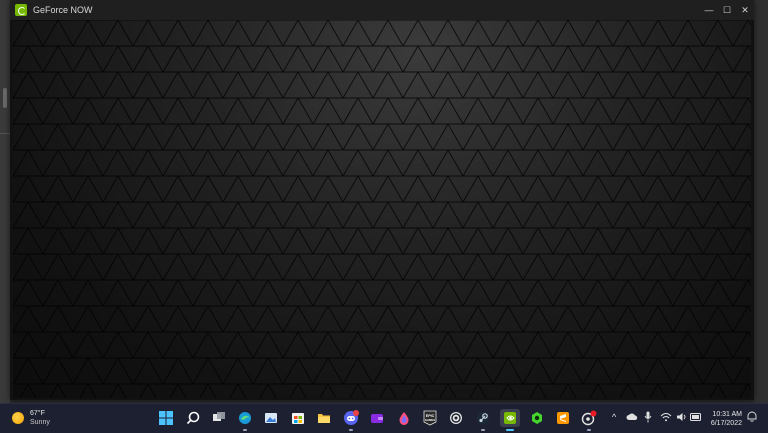 The height and width of the screenshot is (433, 768). I want to click on edge-icon, so click(245, 420).